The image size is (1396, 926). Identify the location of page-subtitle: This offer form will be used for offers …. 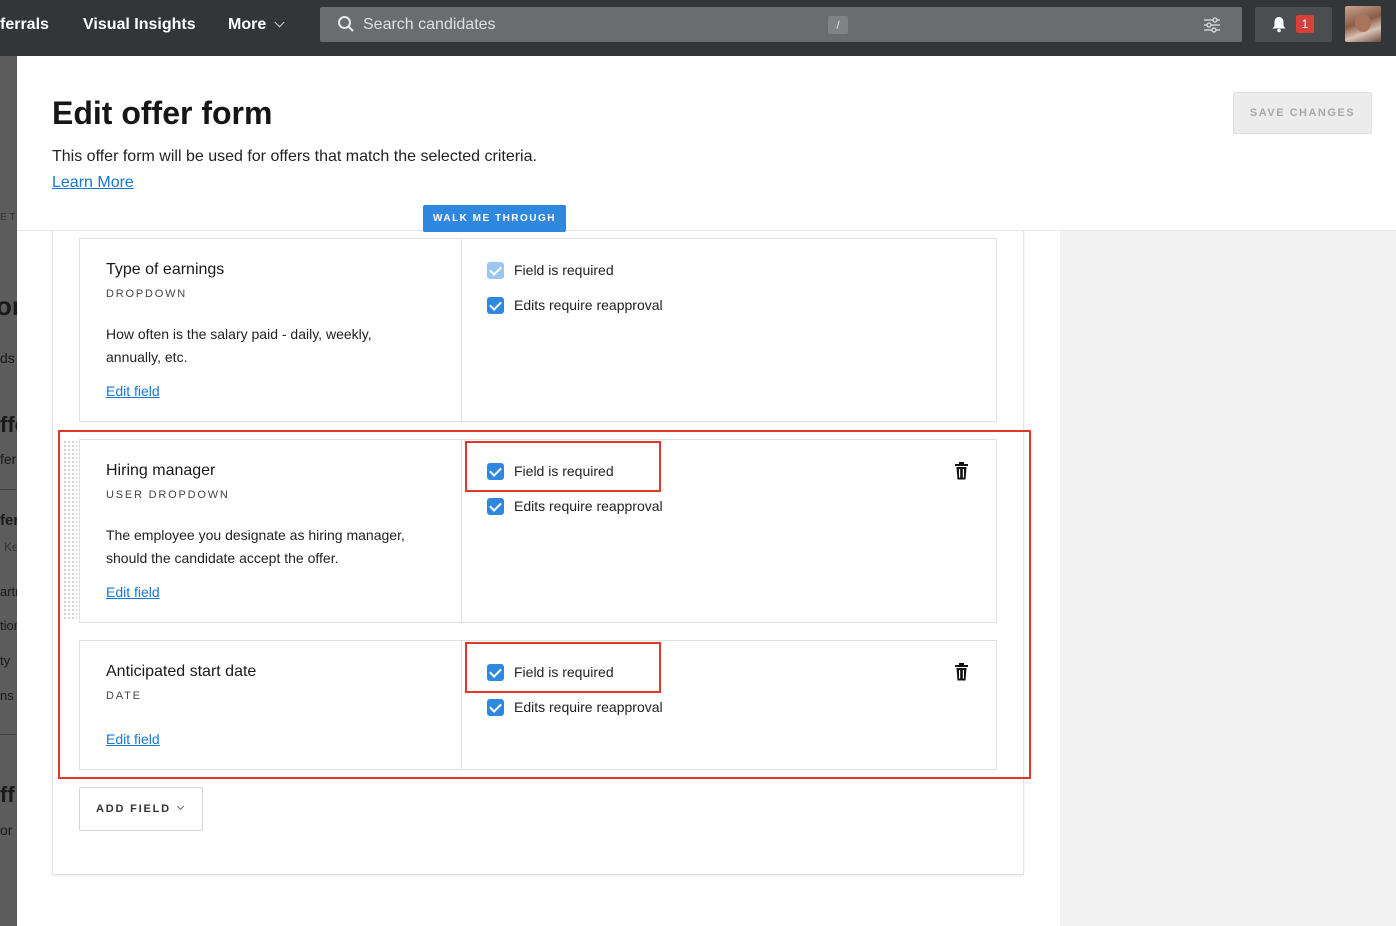
(294, 156).